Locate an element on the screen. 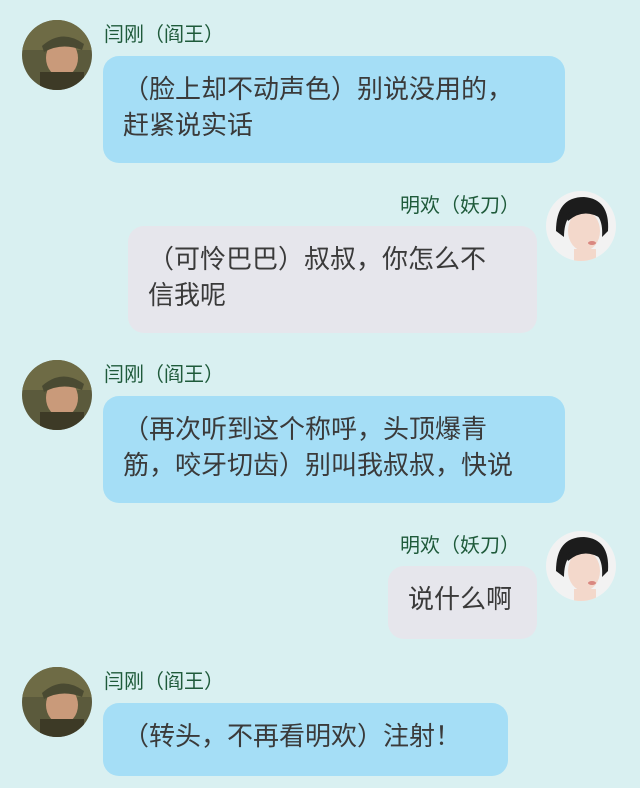 This screenshot has height=788, width=640. message-bubble: （可怜巴巴）叔叔，你怎么不 信我呢 is located at coordinates (332, 279).